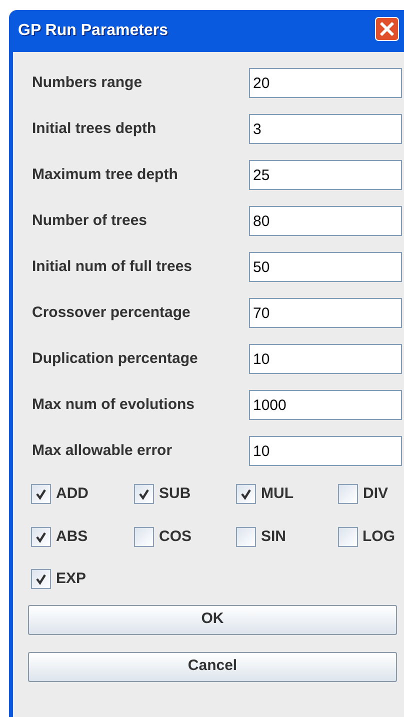 This screenshot has width=404, height=717. What do you see at coordinates (111, 312) in the screenshot?
I see `field-label: Crossover percentage` at bounding box center [111, 312].